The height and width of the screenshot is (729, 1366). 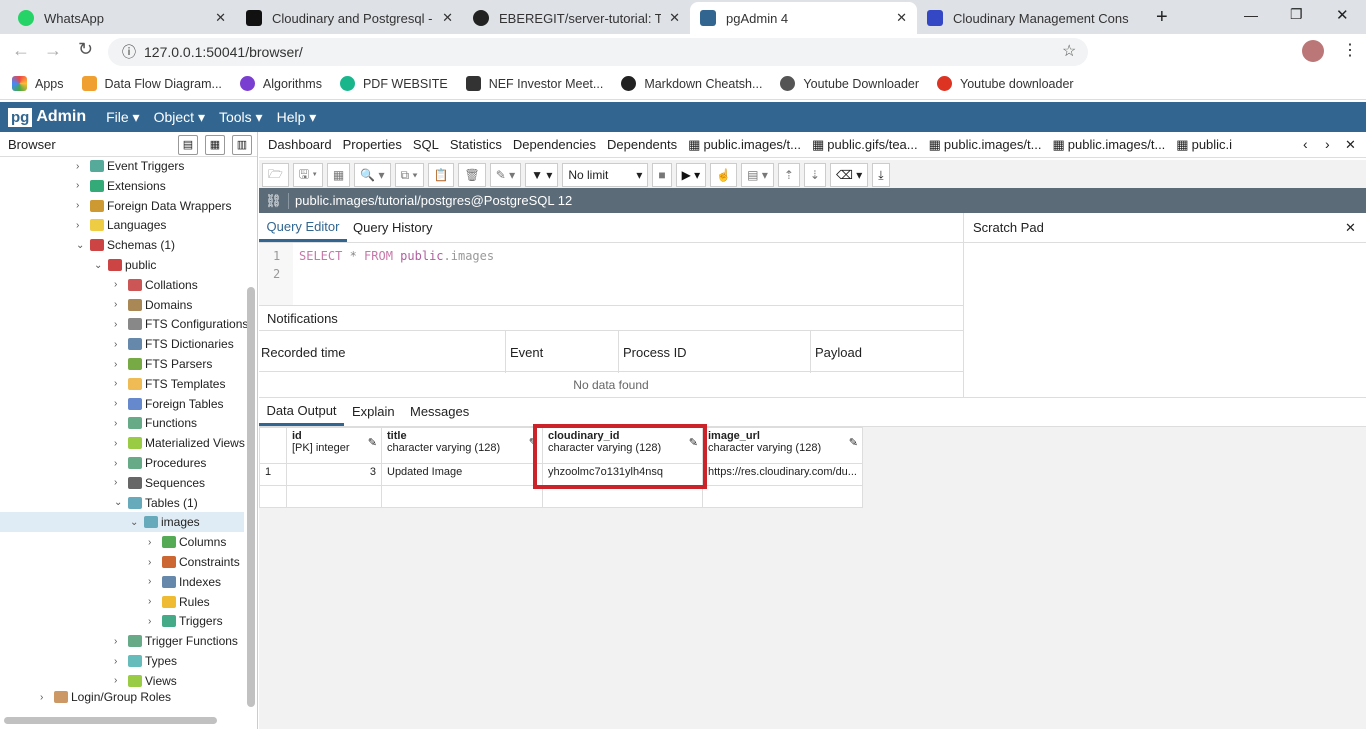 What do you see at coordinates (280, 83) in the screenshot?
I see `bookmark: Algorithms` at bounding box center [280, 83].